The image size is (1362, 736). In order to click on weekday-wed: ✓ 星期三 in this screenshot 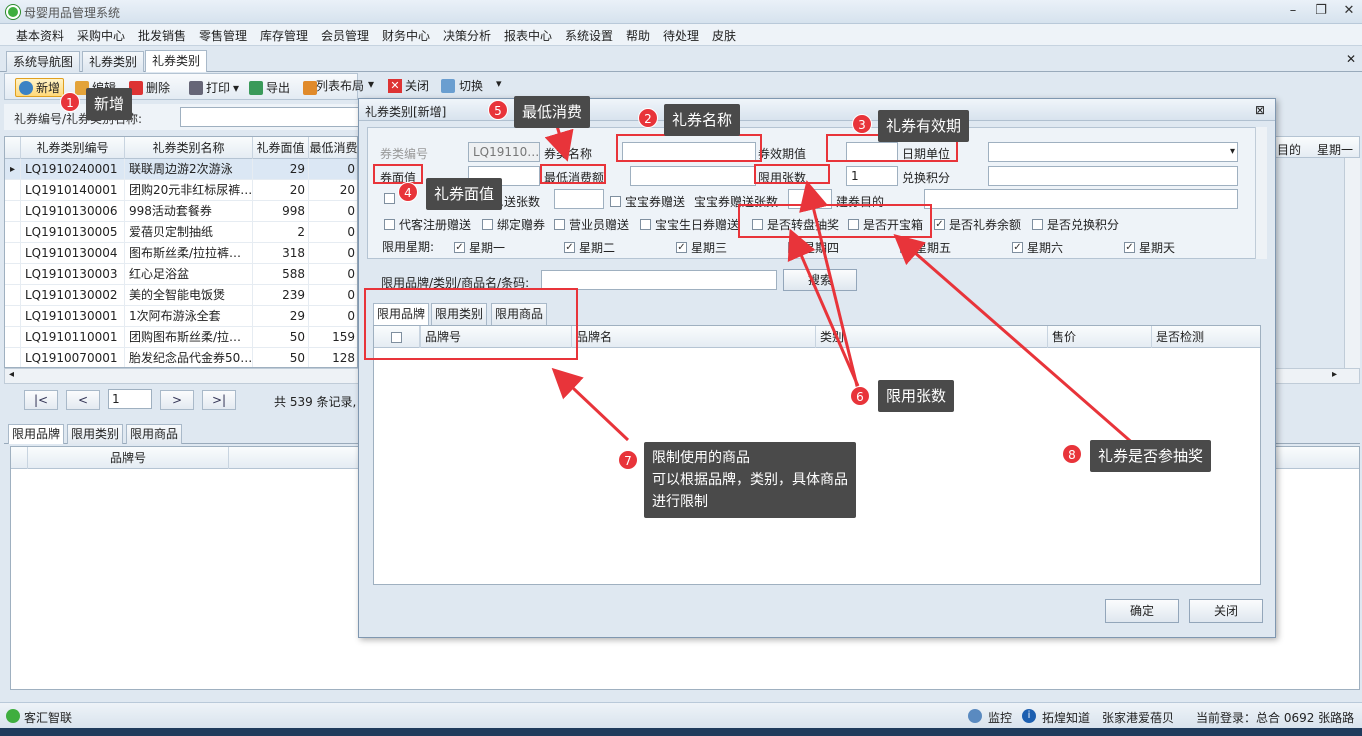, I will do `click(701, 247)`.